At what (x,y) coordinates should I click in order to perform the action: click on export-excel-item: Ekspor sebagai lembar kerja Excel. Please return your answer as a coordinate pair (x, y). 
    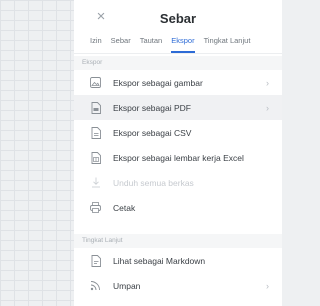
    Looking at the image, I should click on (178, 157).